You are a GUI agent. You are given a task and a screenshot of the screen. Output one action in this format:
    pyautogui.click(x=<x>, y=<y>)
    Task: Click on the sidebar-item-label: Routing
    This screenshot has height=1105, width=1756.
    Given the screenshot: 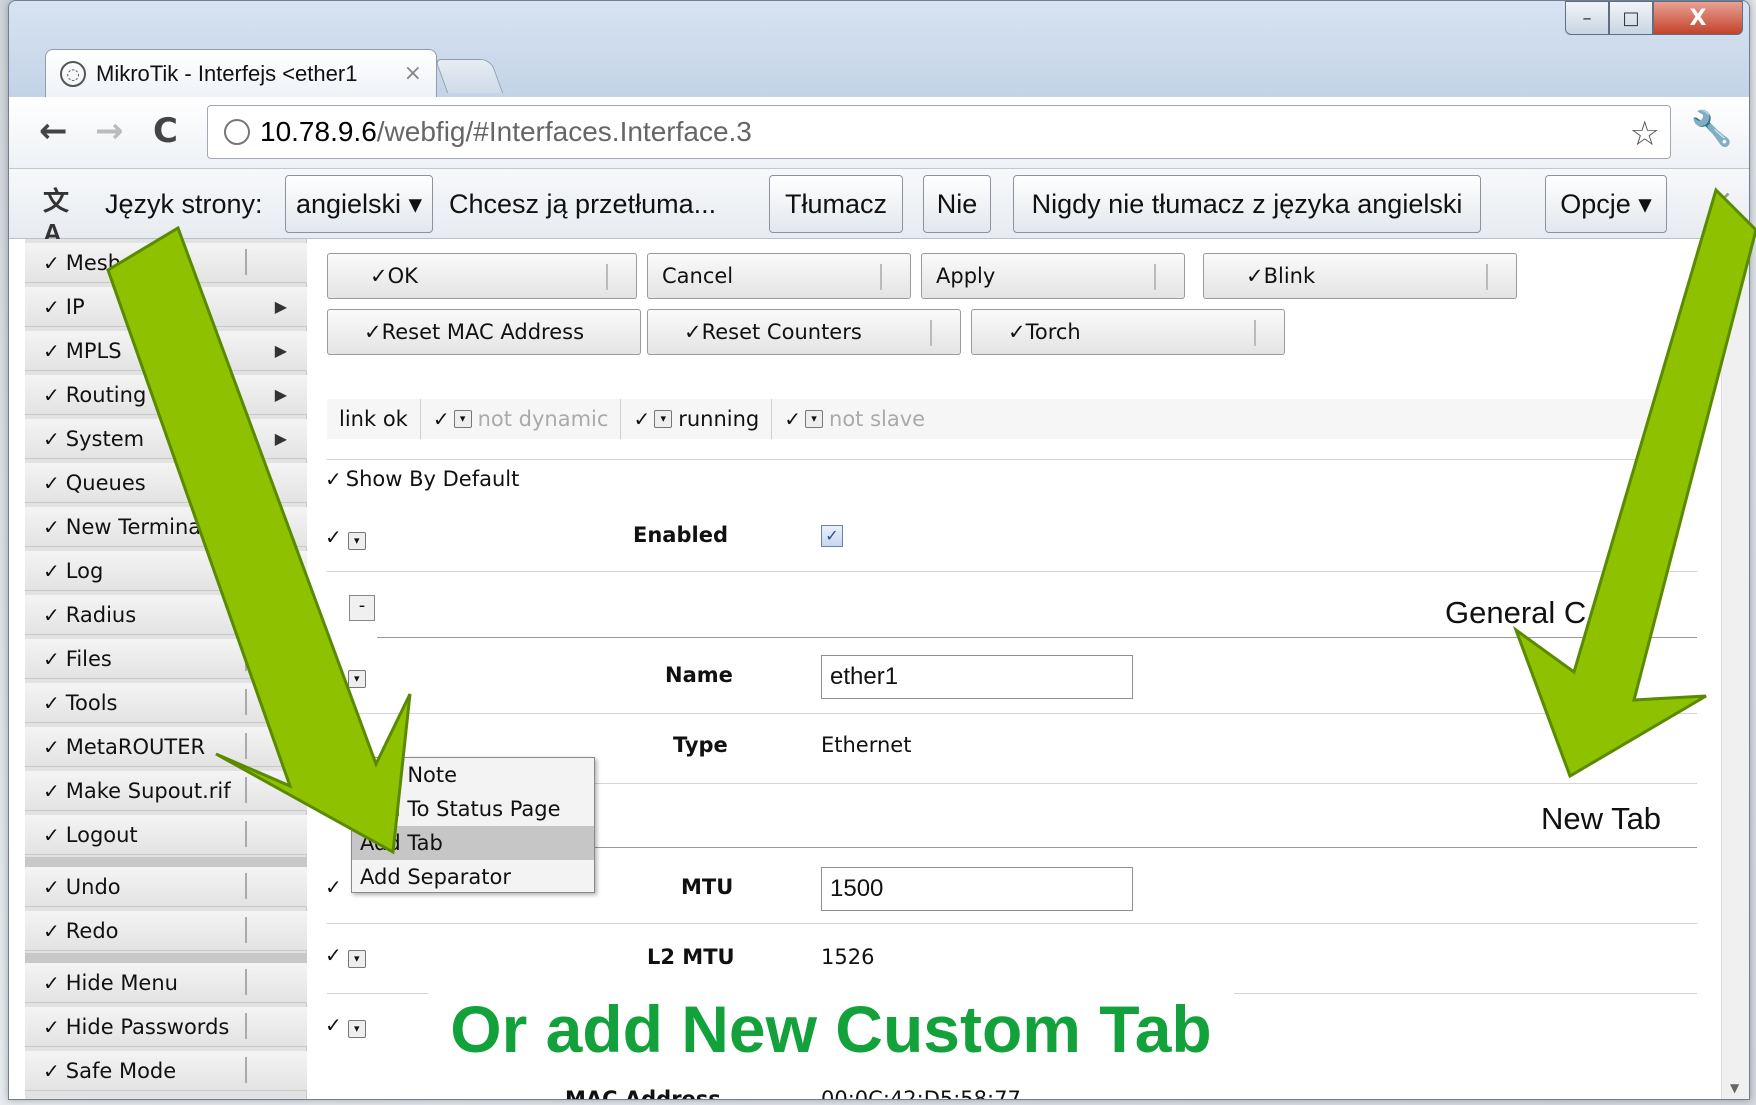 What is the action you would take?
    pyautogui.click(x=106, y=394)
    